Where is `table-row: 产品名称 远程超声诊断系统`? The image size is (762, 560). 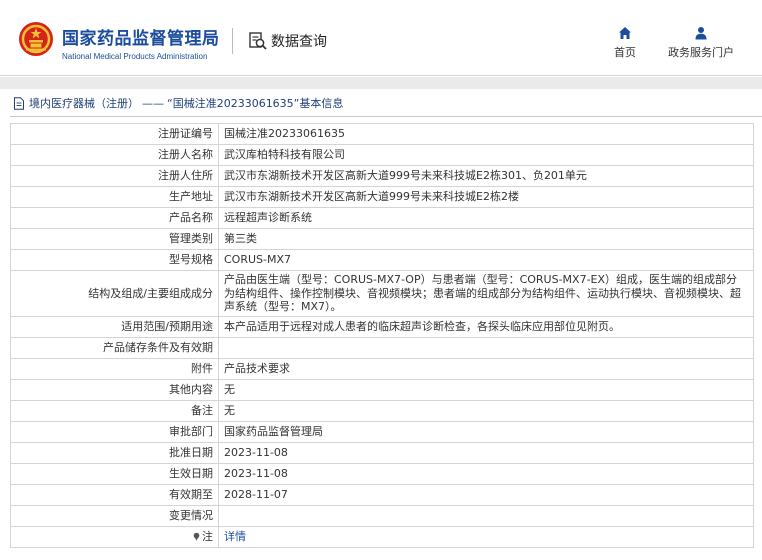 table-row: 产品名称 远程超声诊断系统 is located at coordinates (382, 218).